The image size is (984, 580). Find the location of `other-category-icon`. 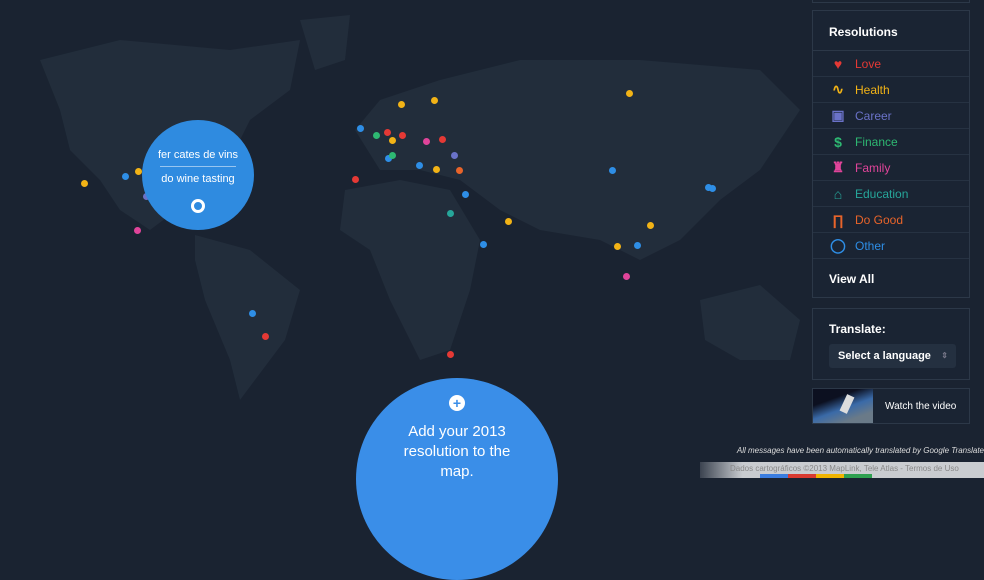

other-category-icon is located at coordinates (198, 206).